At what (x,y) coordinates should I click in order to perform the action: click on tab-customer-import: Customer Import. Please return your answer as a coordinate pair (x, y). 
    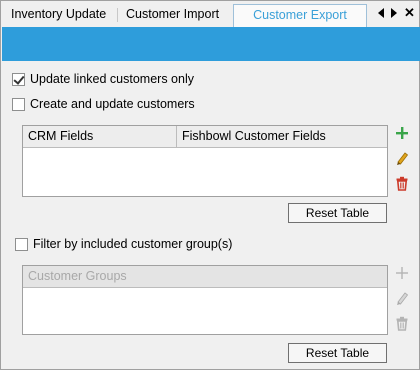
    Looking at the image, I should click on (172, 15).